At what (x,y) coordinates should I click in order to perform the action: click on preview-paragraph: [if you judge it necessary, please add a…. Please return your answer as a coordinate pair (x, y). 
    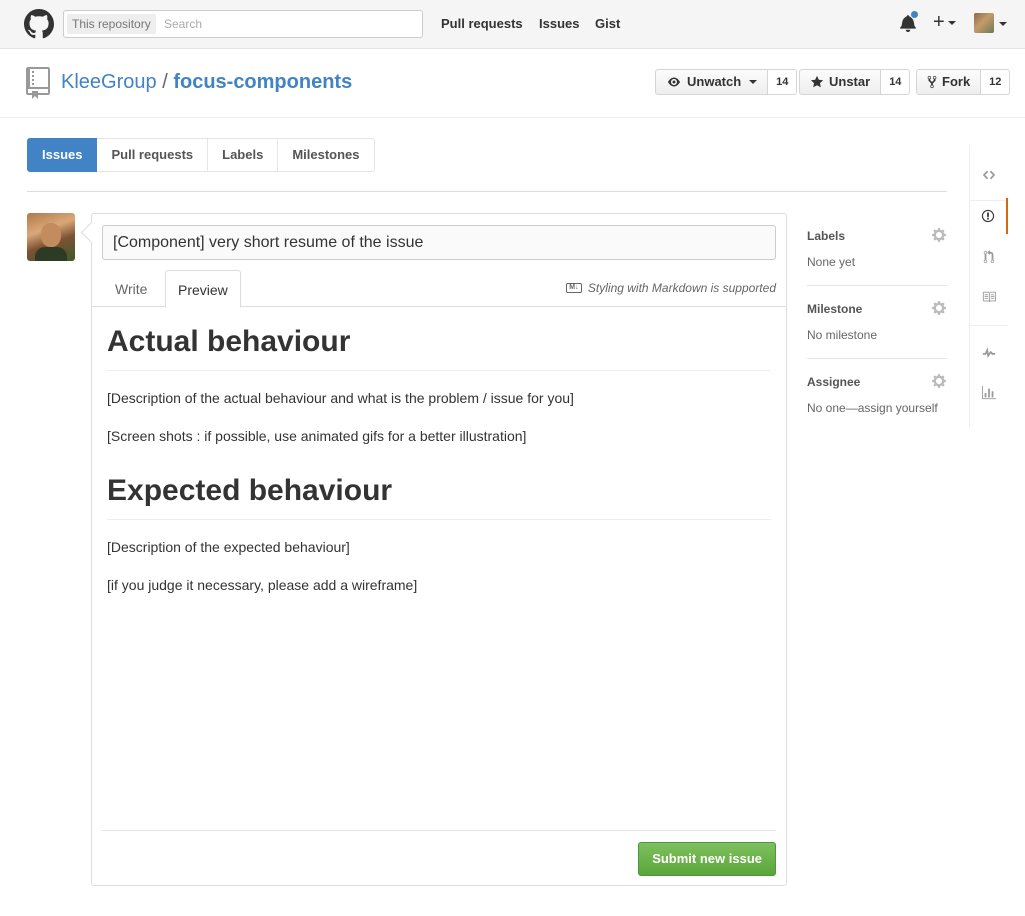
    Looking at the image, I should click on (262, 585).